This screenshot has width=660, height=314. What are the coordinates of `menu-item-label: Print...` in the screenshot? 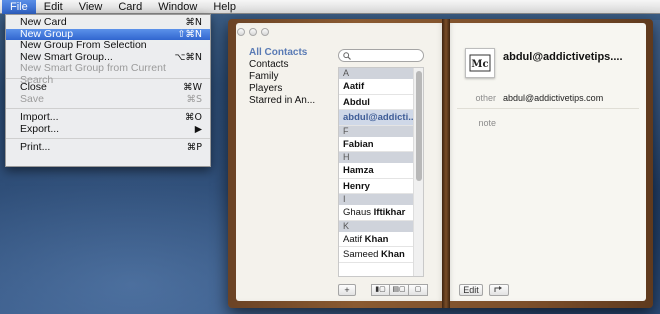 It's located at (35, 147).